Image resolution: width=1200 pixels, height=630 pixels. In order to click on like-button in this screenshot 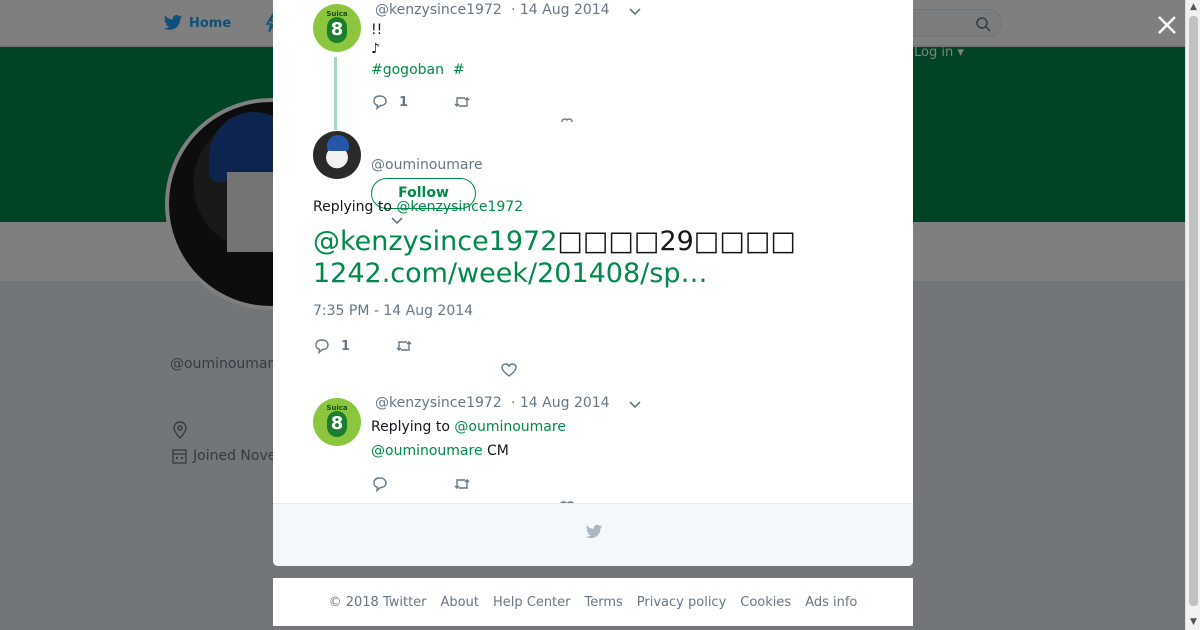, I will do `click(509, 370)`.